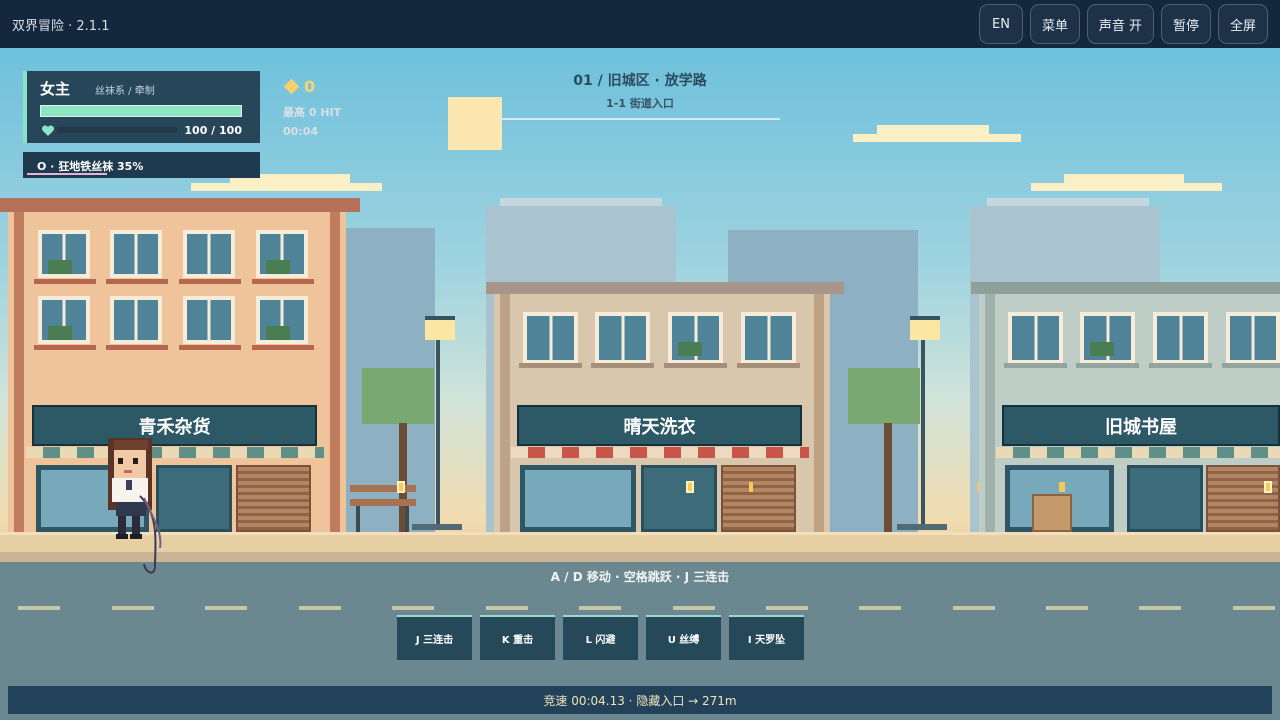 The image size is (1280, 720). What do you see at coordinates (48, 130) in the screenshot?
I see `heart-icon` at bounding box center [48, 130].